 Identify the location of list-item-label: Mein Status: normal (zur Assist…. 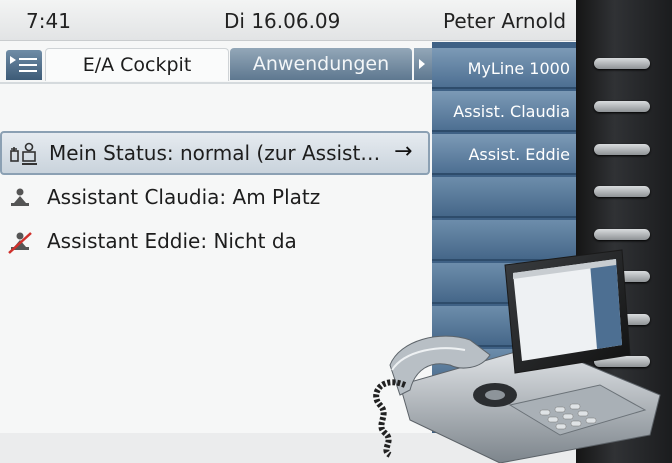
(215, 153).